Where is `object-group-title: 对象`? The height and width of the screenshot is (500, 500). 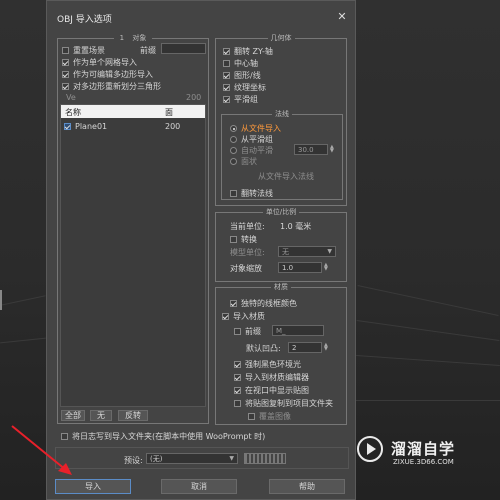 object-group-title: 对象 is located at coordinates (139, 38).